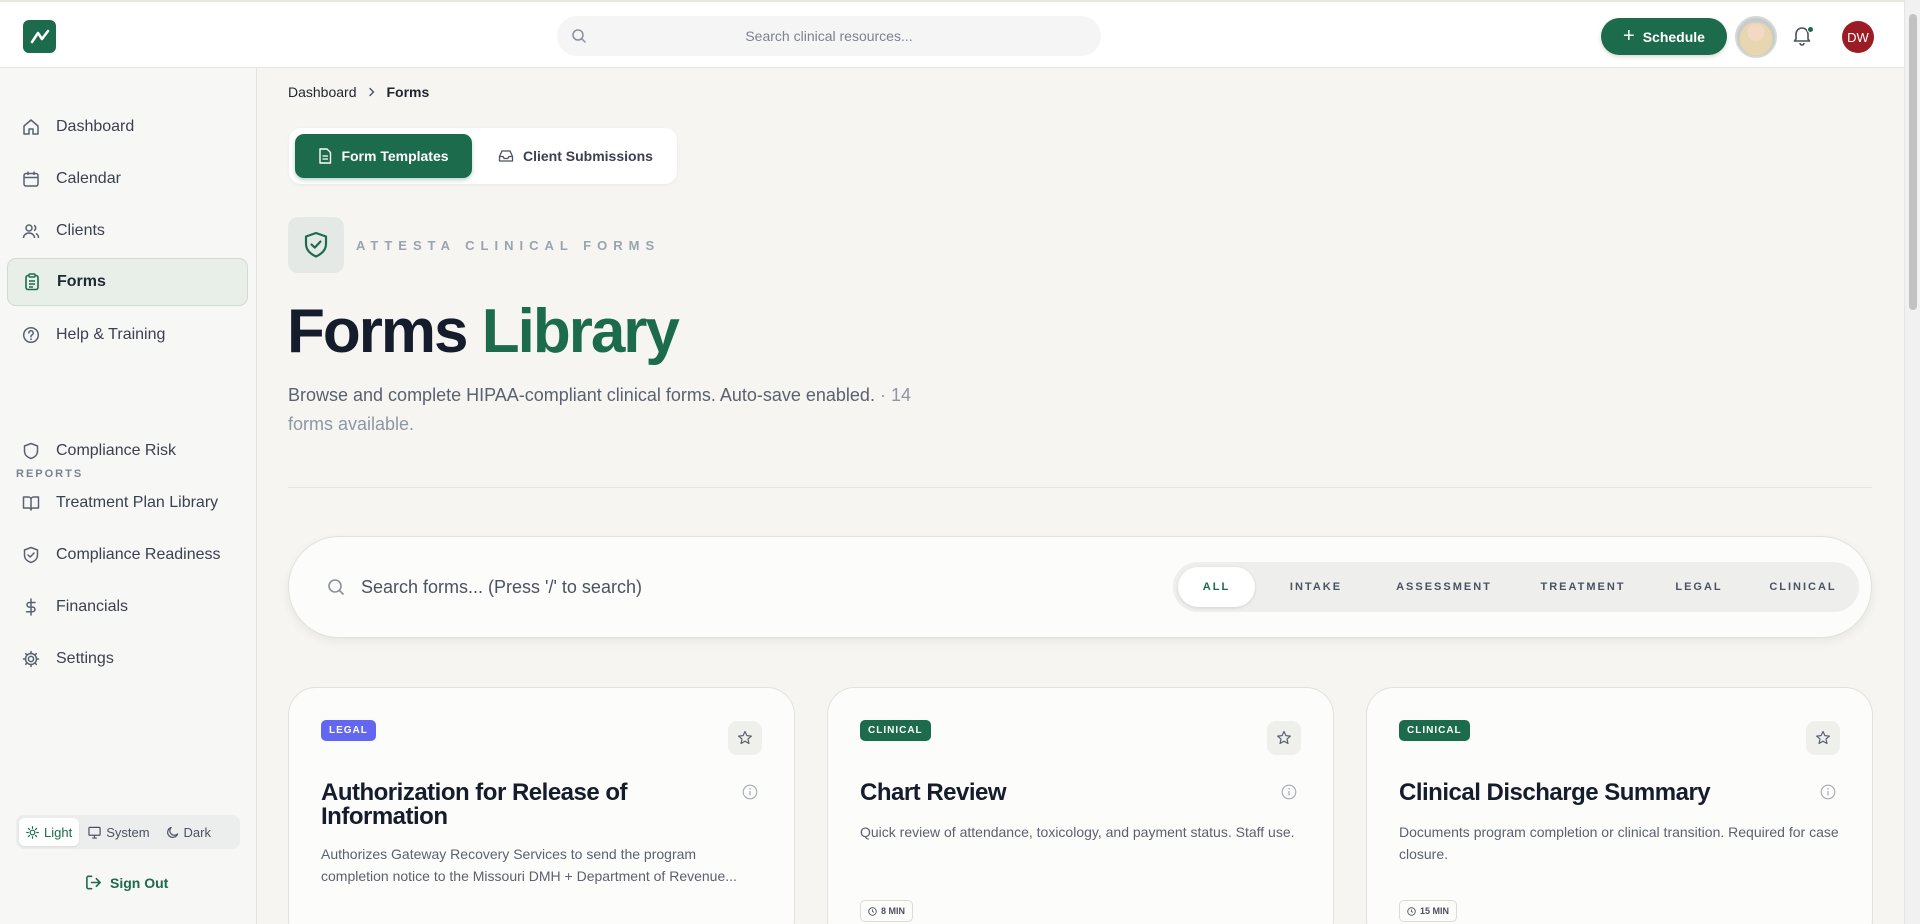 This screenshot has width=1920, height=924. I want to click on logout-icon, so click(93, 882).